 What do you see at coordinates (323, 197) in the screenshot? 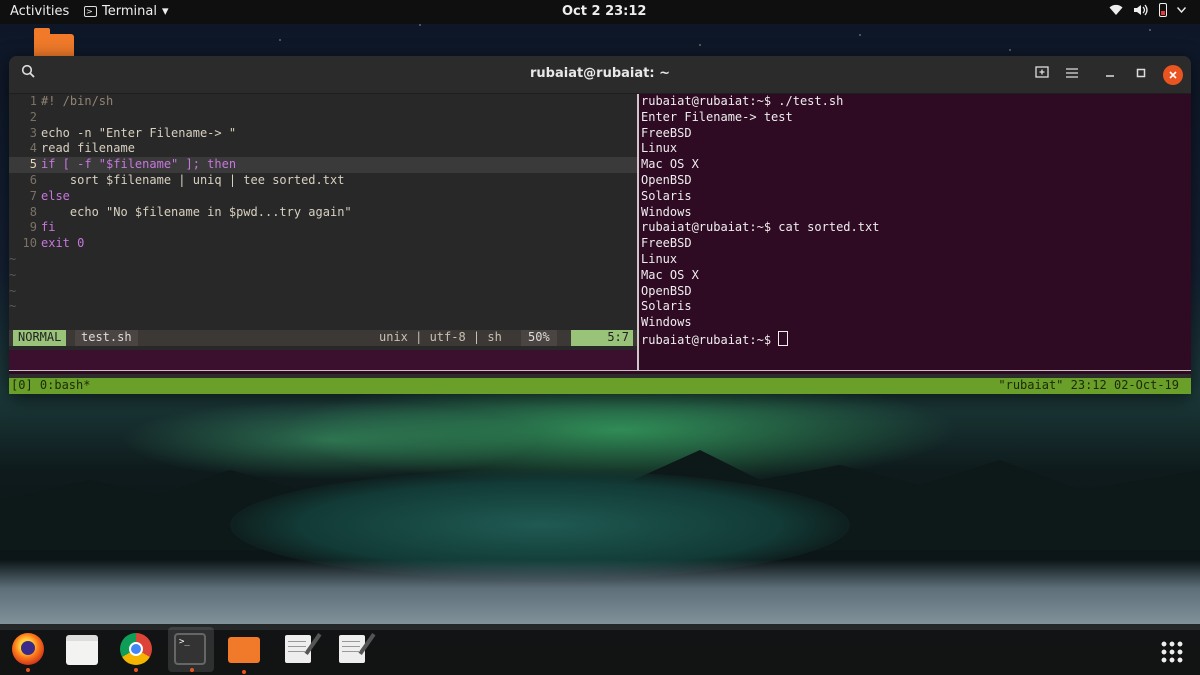
I see `code-line: 7 else` at bounding box center [323, 197].